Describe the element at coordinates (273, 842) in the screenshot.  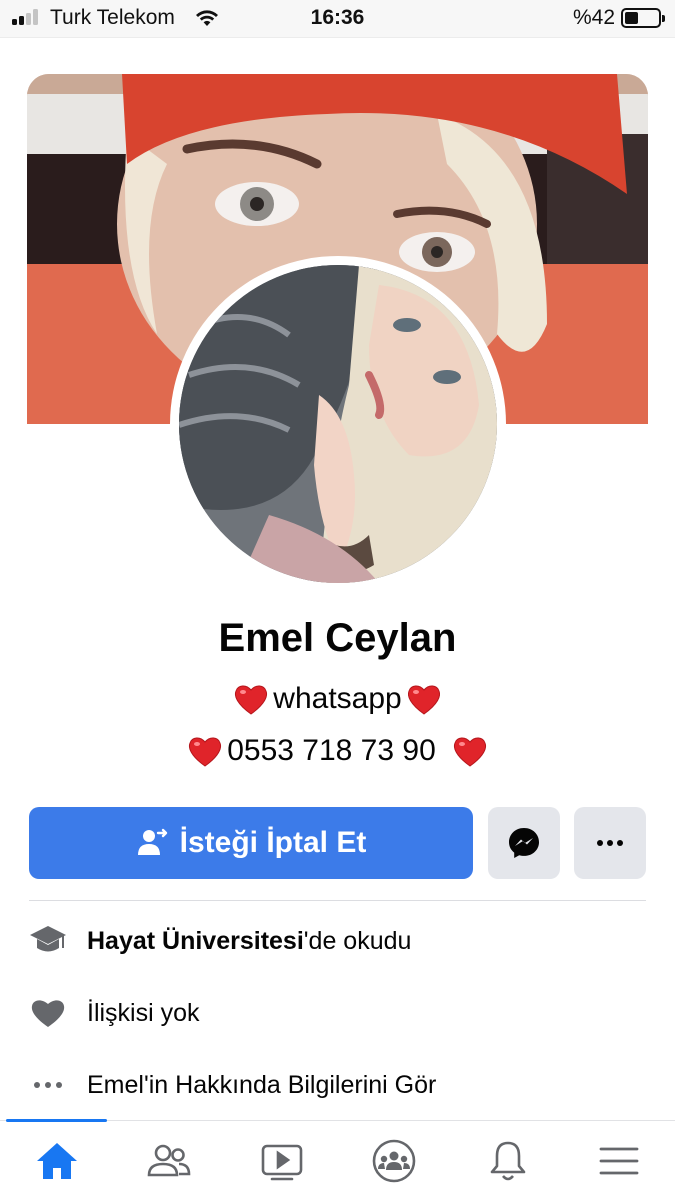
I see `cancel-request-label: İsteği İptal Et` at that location.